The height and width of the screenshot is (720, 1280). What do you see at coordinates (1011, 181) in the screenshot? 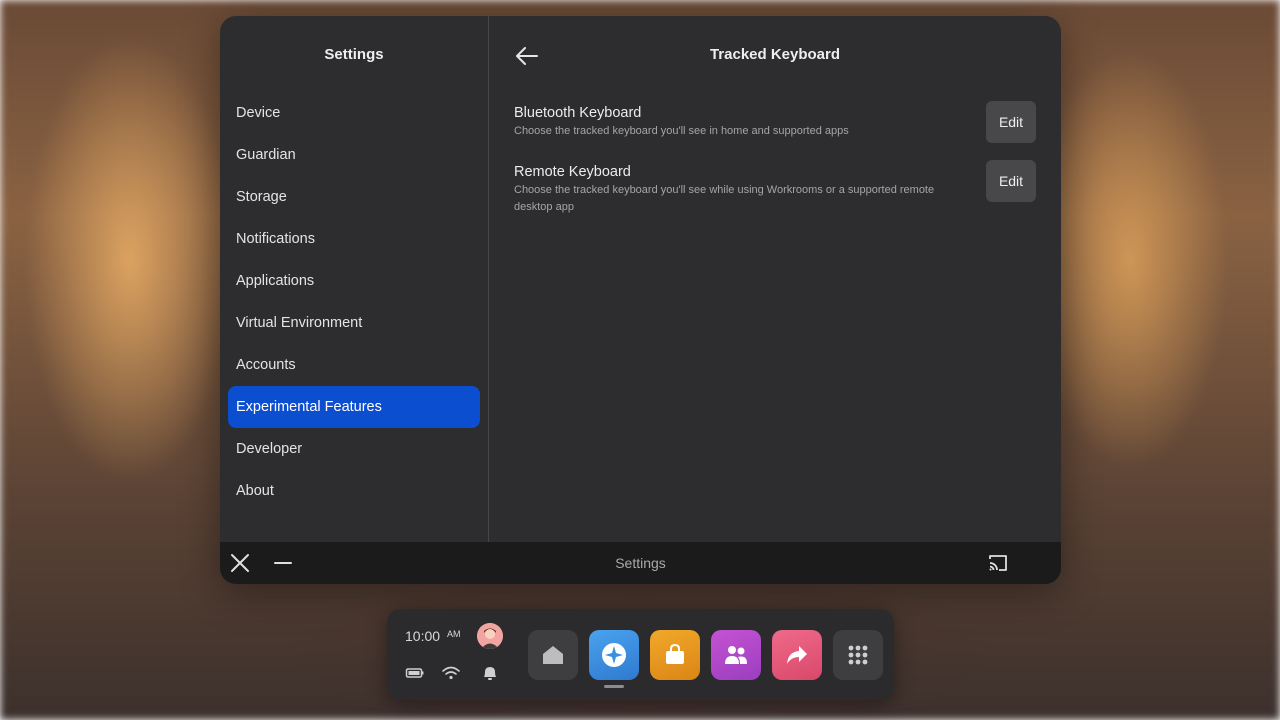
I see `remote-keyboard-edit-button: Edit` at bounding box center [1011, 181].